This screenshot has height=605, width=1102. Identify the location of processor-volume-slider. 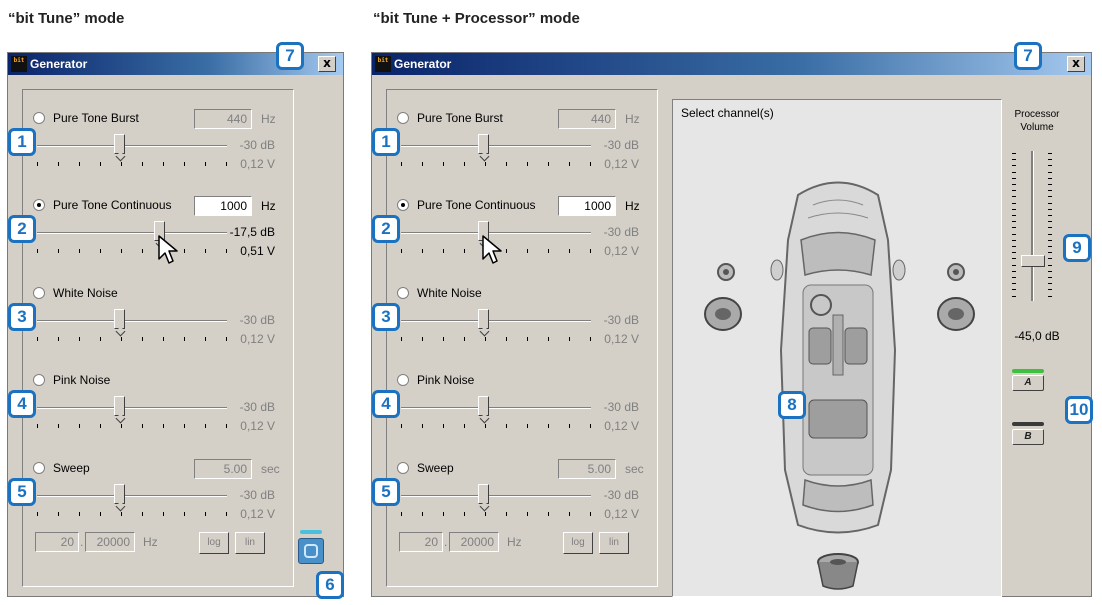
(1030, 227).